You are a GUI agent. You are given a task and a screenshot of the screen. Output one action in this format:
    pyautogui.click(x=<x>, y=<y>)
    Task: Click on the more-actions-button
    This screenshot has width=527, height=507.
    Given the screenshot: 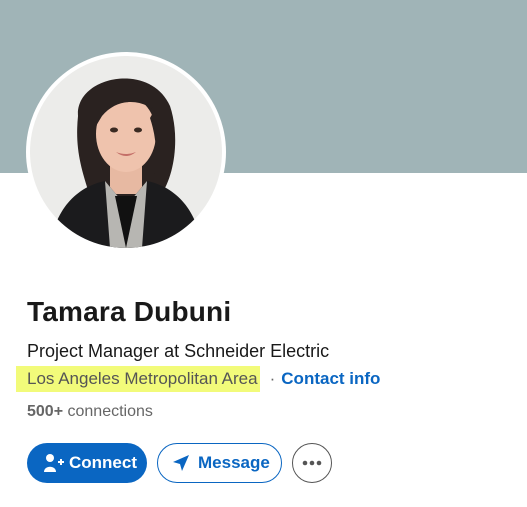 What is the action you would take?
    pyautogui.click(x=312, y=463)
    